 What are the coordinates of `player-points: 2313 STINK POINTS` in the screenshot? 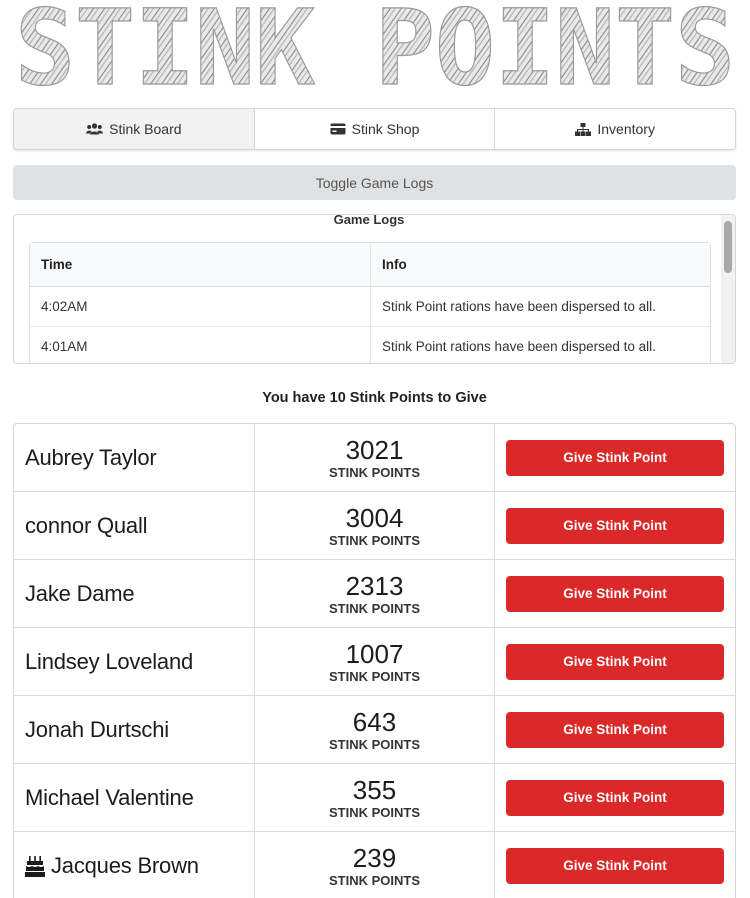 It's located at (375, 593).